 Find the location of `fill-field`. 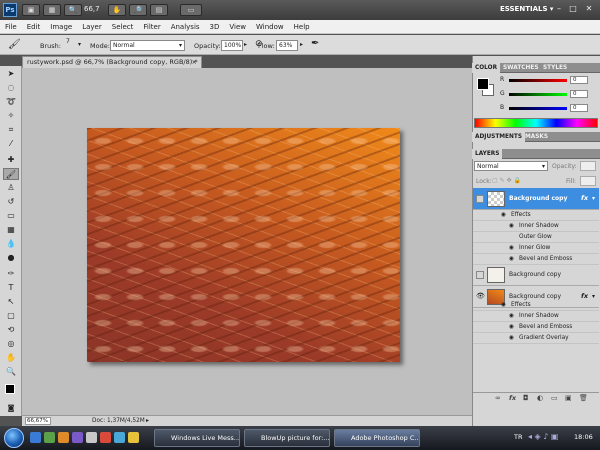

fill-field is located at coordinates (588, 181).